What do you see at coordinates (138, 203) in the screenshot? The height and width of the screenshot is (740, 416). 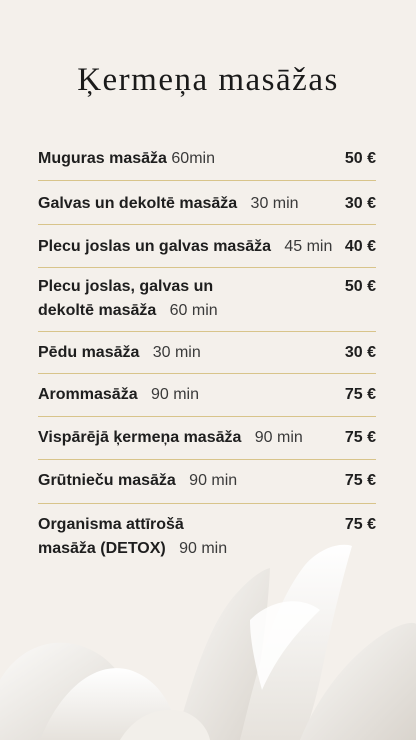 I see `service-name: Galvas un dekoltē masāža` at bounding box center [138, 203].